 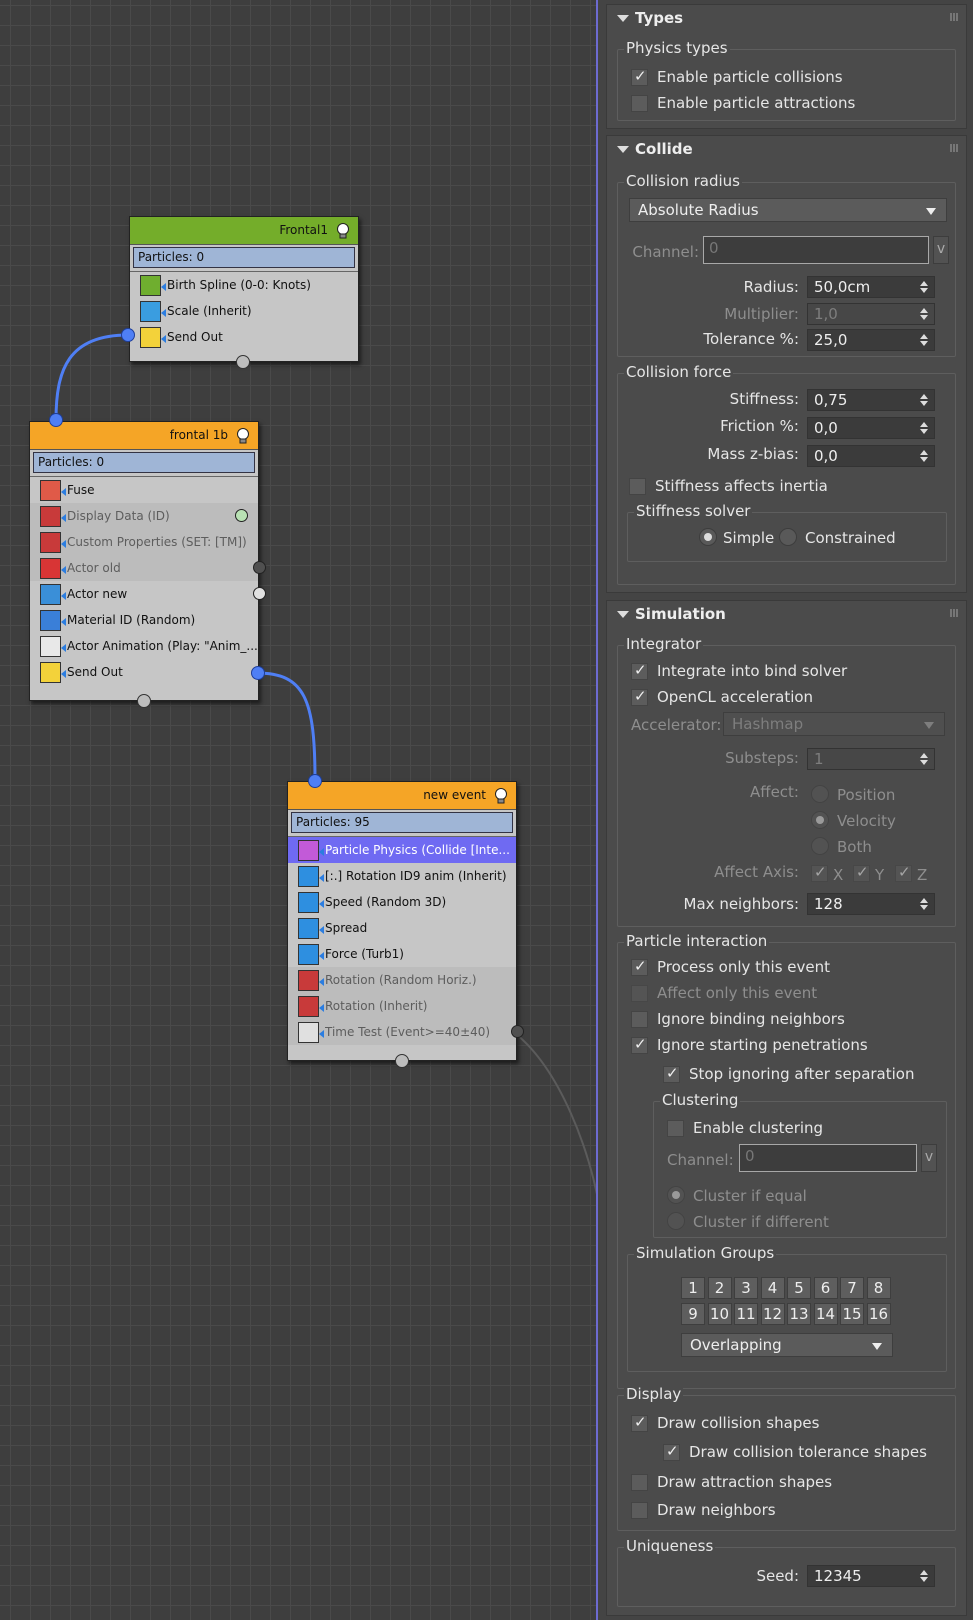 What do you see at coordinates (820, 794) in the screenshot?
I see `affect-position-radio` at bounding box center [820, 794].